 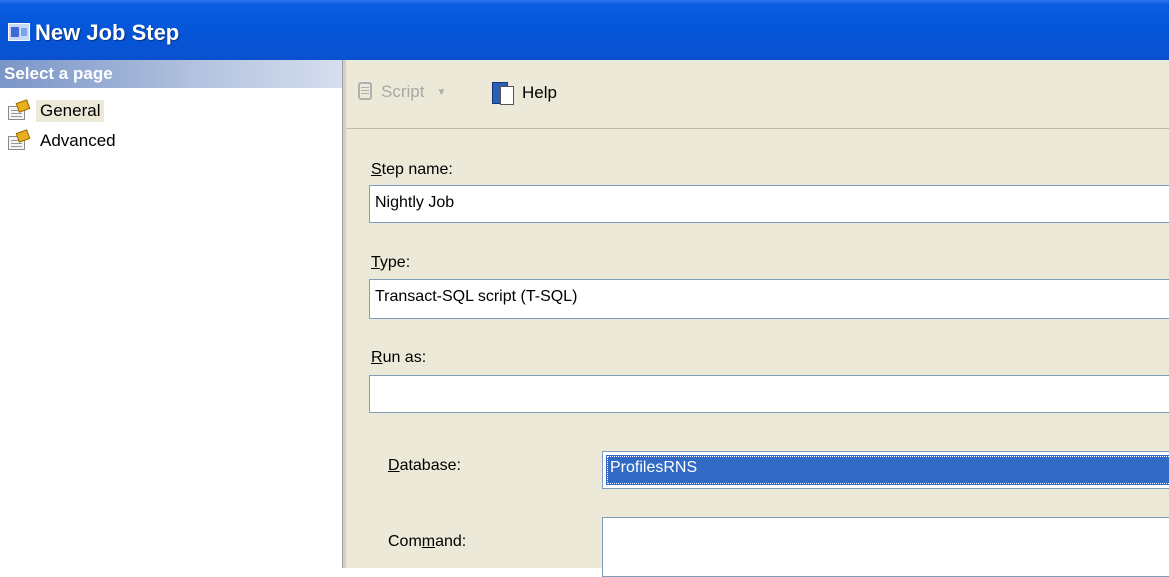 I want to click on window-title: New Job Step, so click(x=107, y=32).